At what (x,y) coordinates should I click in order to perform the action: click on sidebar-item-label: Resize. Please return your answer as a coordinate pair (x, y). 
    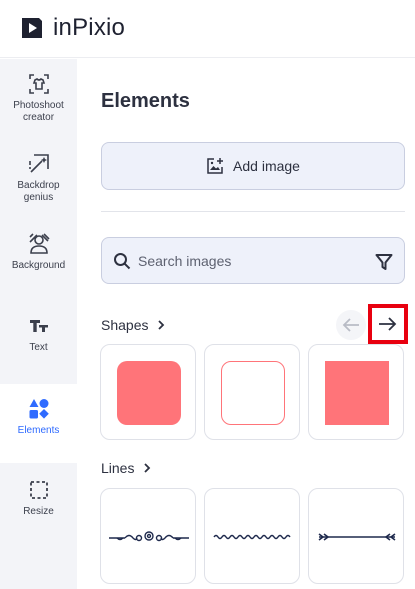
    Looking at the image, I should click on (38, 511).